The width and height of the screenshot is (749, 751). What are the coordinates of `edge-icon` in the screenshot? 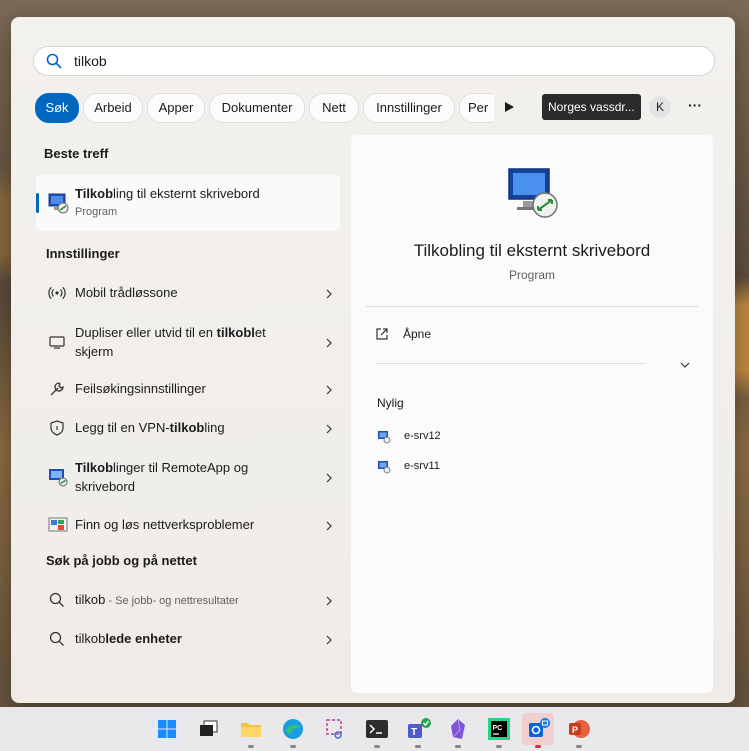 It's located at (293, 729).